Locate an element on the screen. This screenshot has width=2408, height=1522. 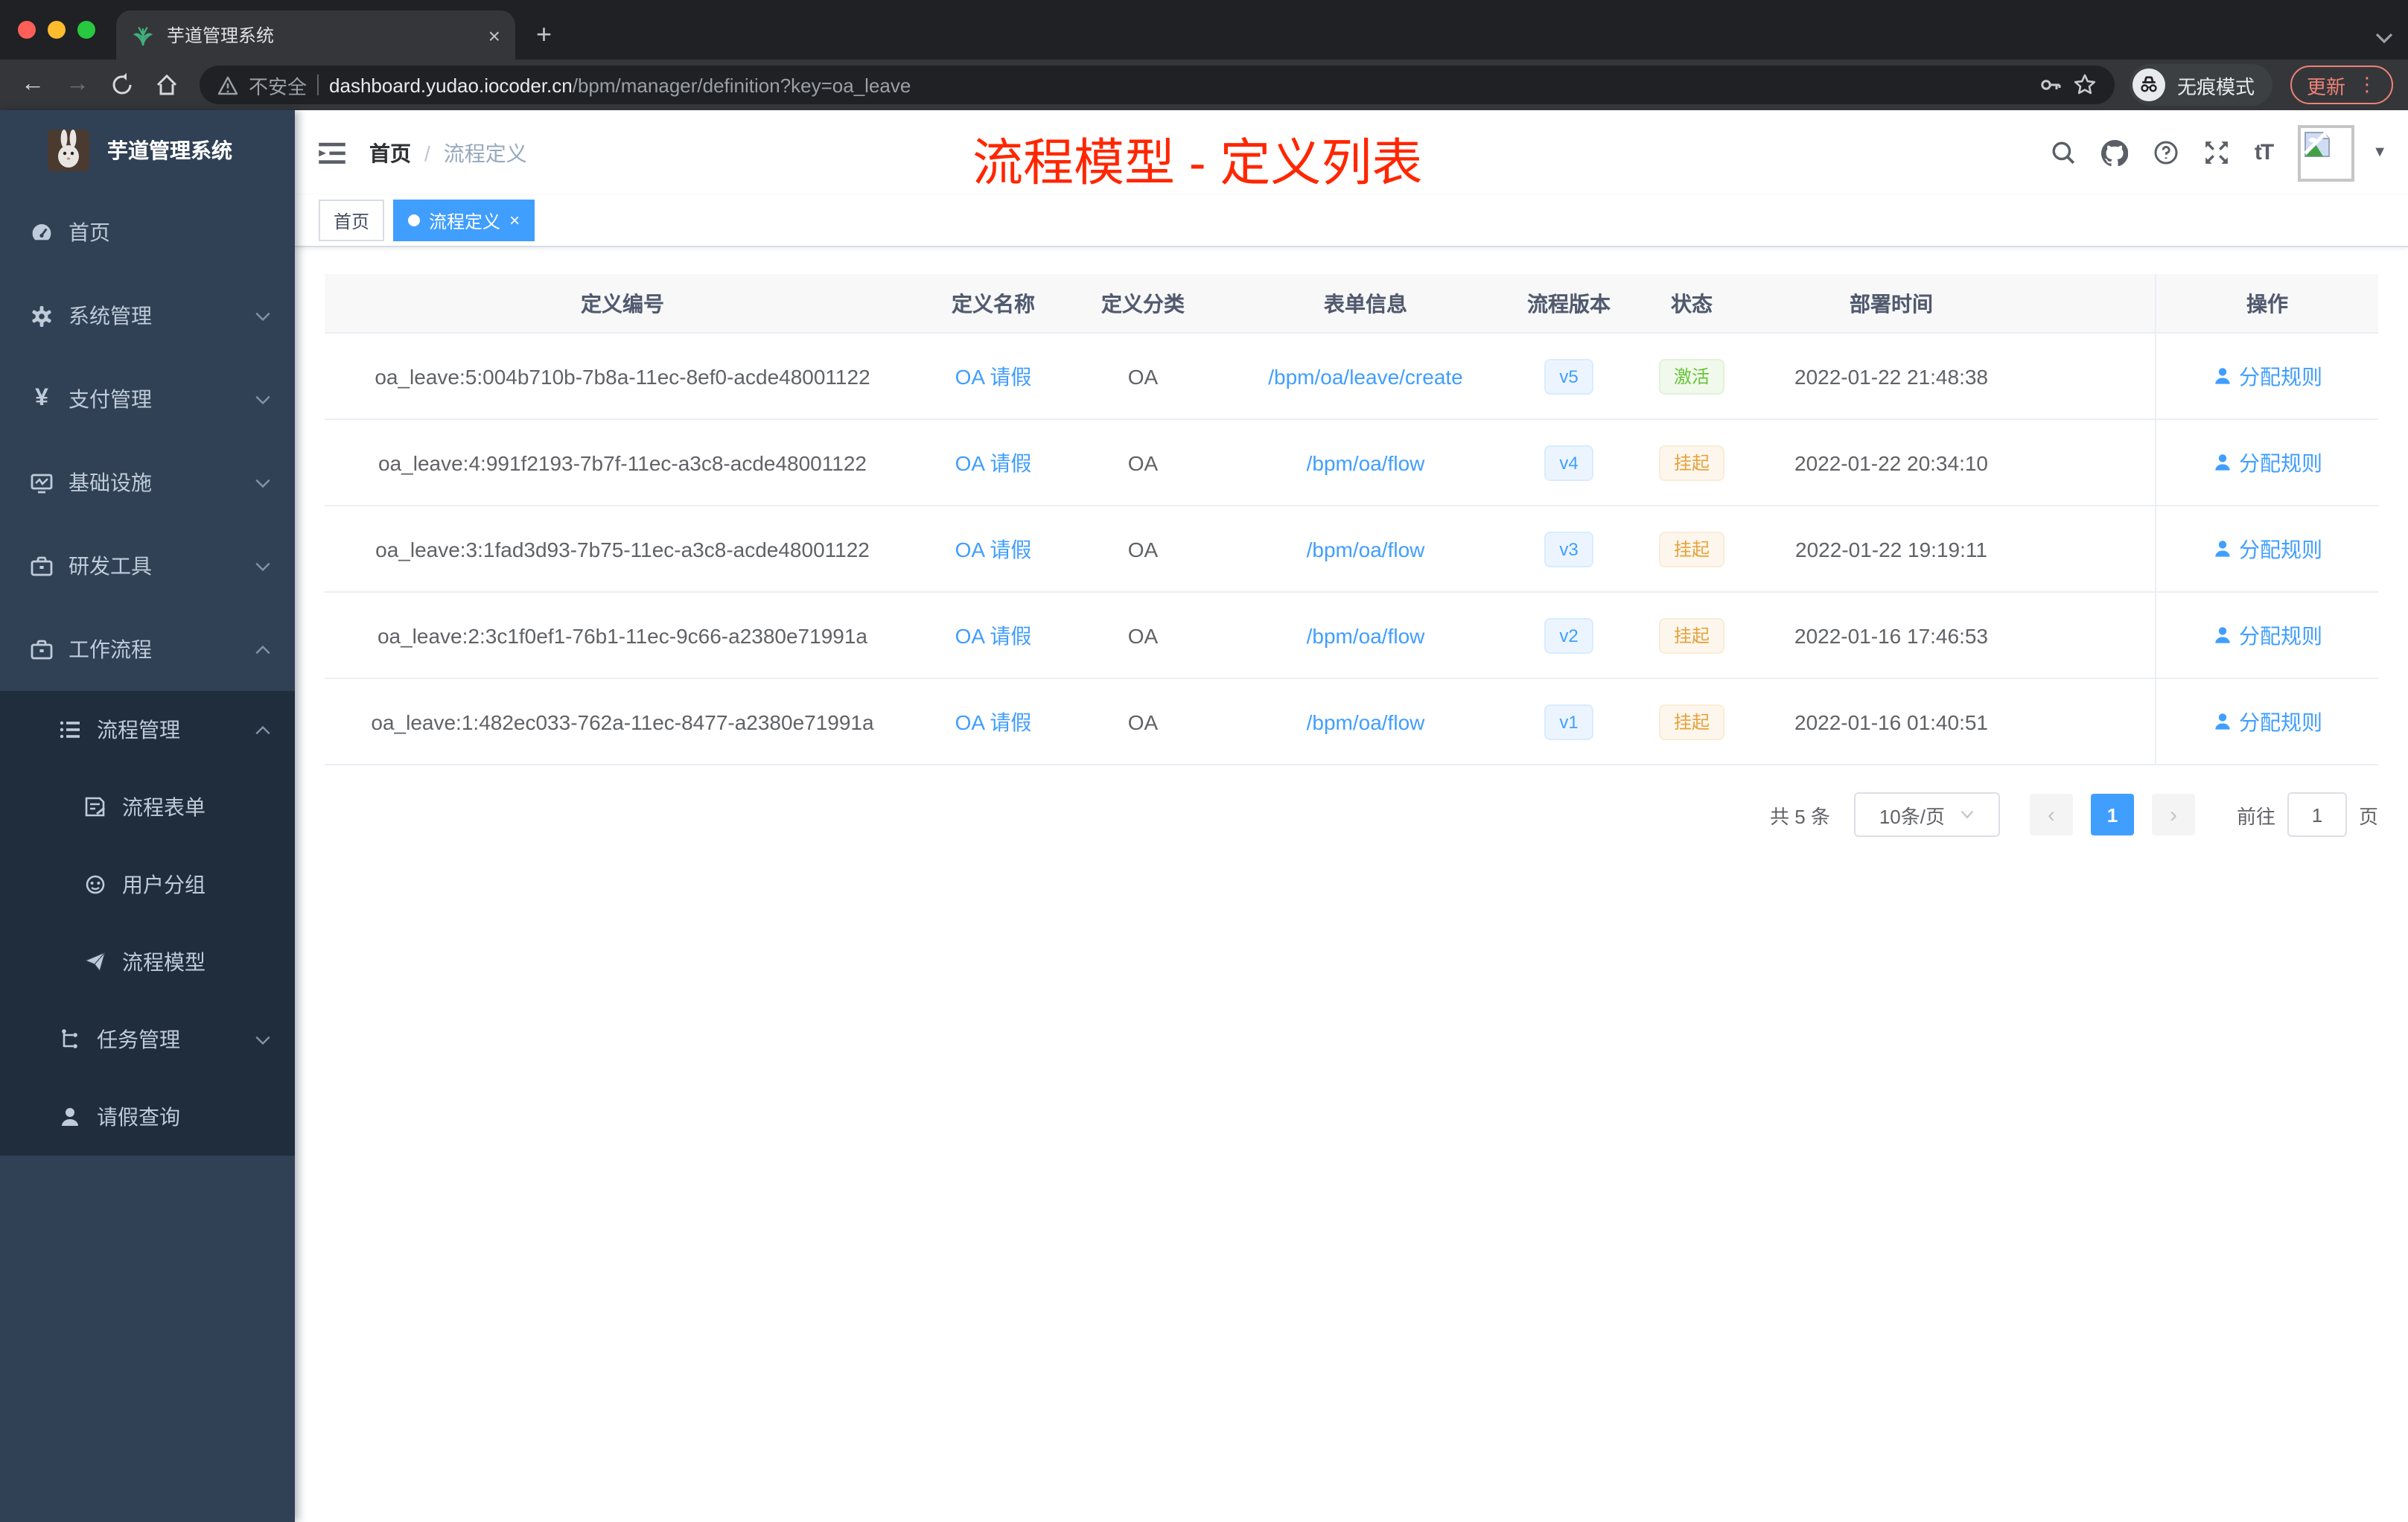
password-key-icon is located at coordinates (2051, 85).